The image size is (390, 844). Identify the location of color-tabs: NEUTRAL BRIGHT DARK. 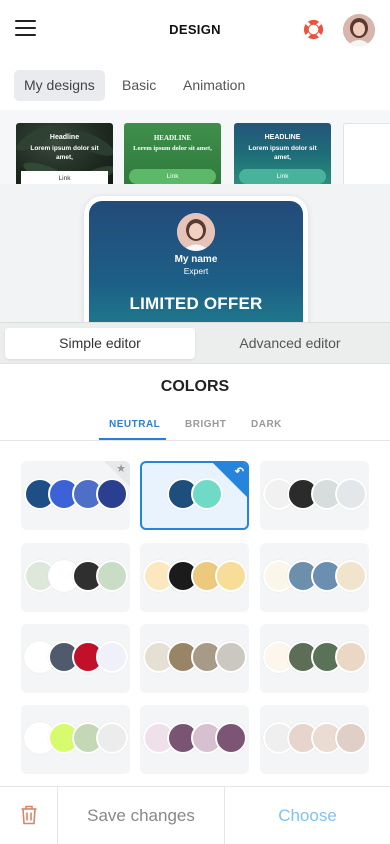
(195, 425).